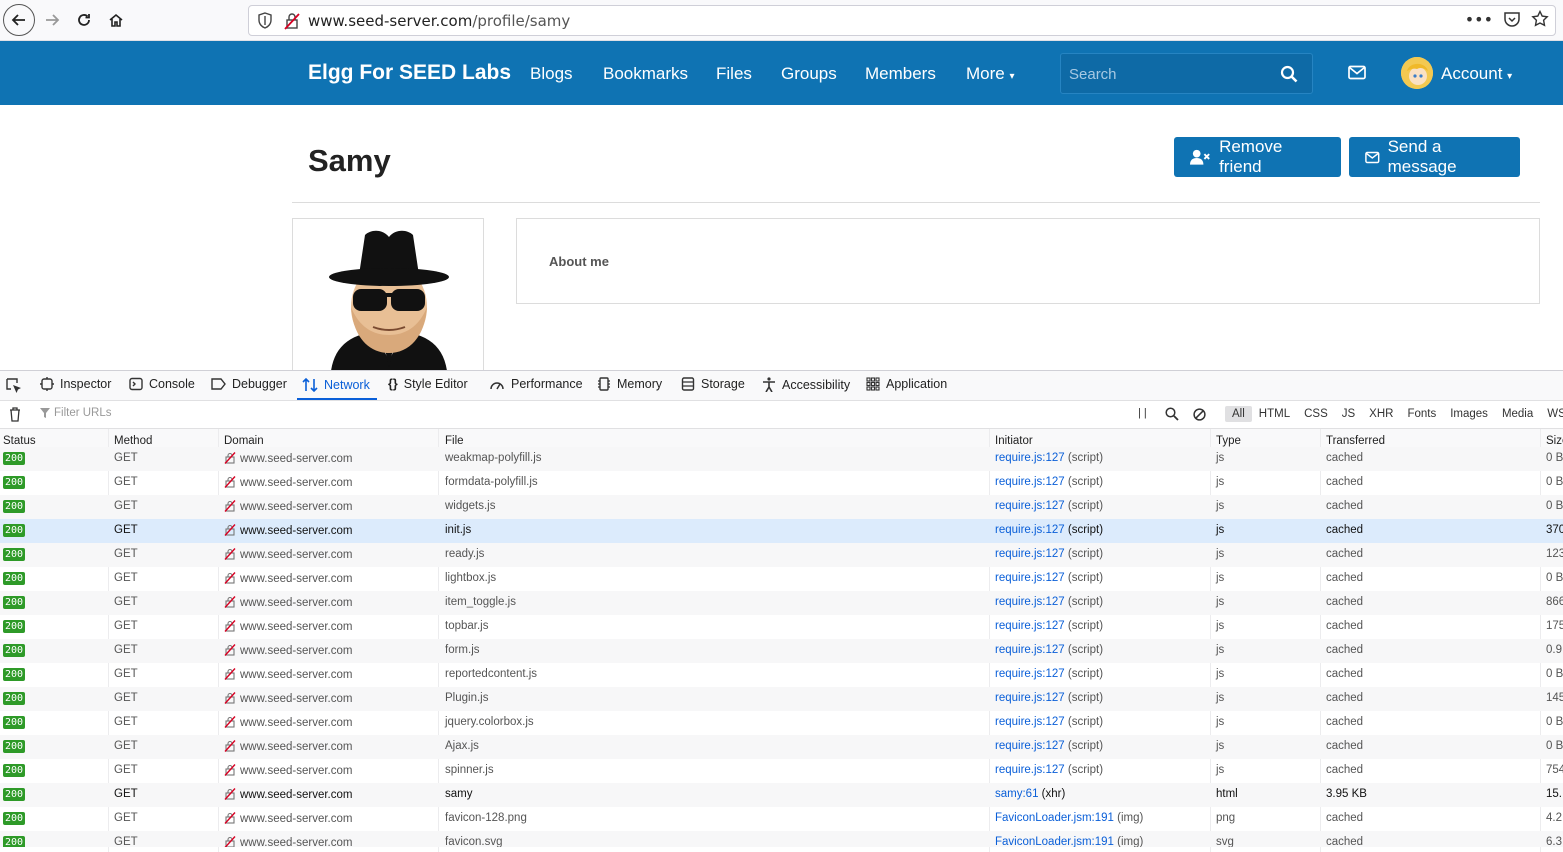 The image size is (1563, 852). I want to click on home-button, so click(116, 20).